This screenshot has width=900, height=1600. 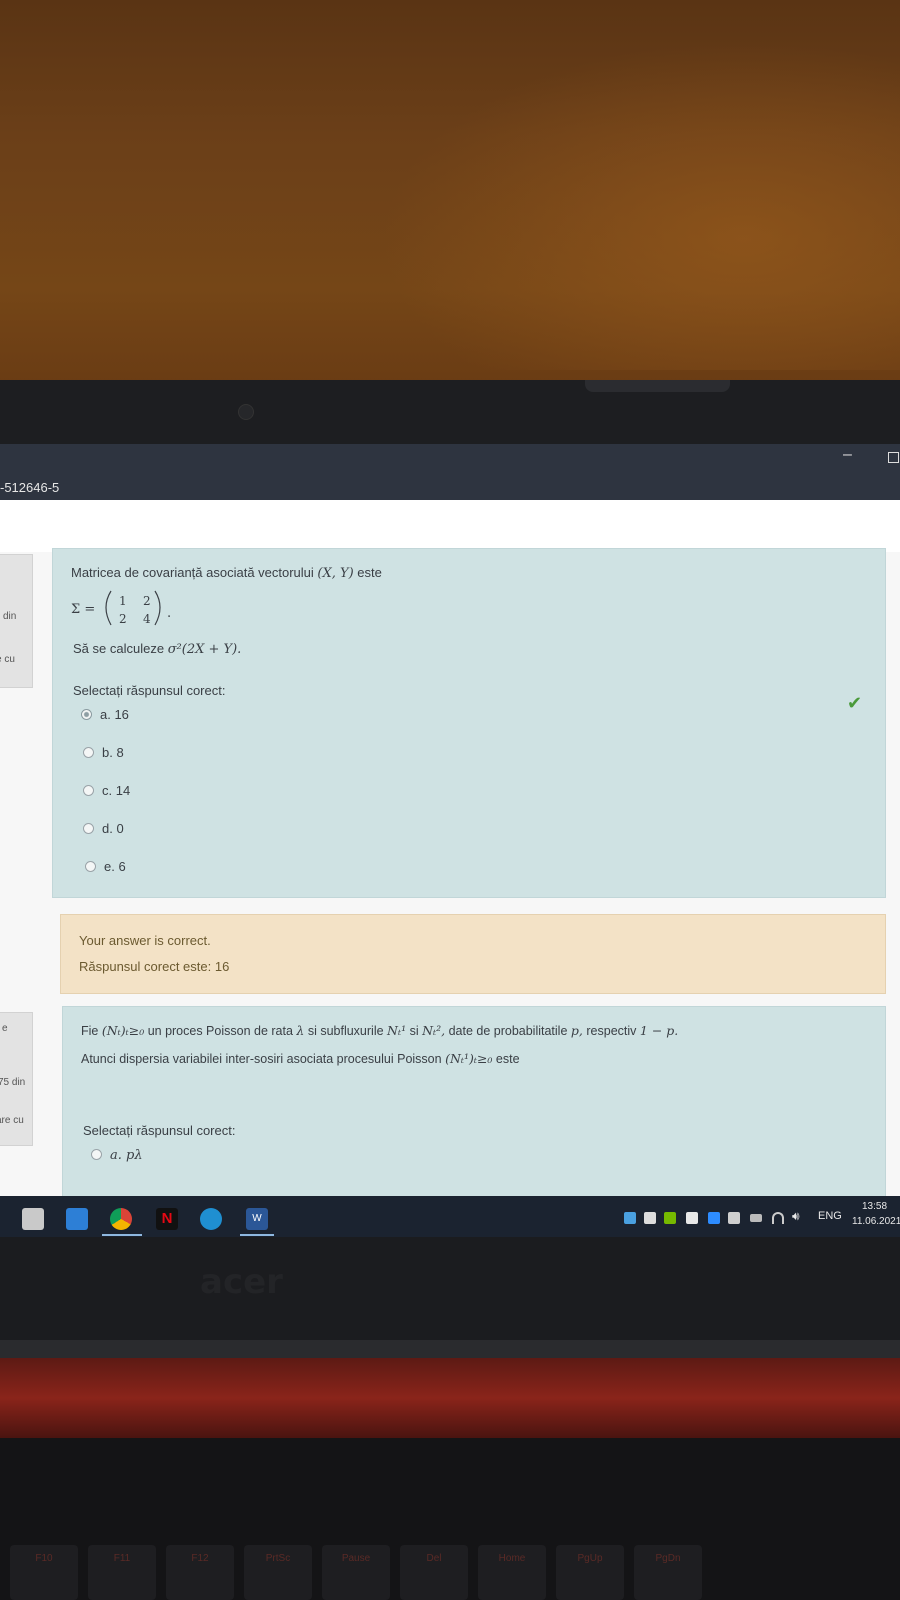 What do you see at coordinates (200, 1572) in the screenshot?
I see `keyboard-key: F12` at bounding box center [200, 1572].